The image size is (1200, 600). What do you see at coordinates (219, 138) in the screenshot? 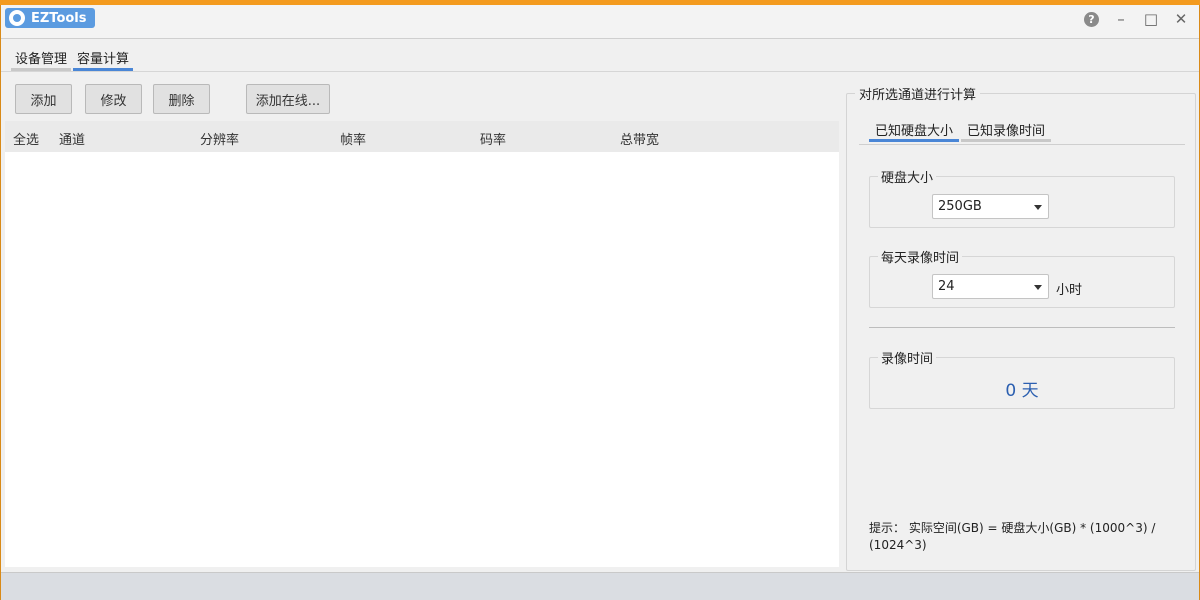
I see `resolution-header: 分辨率` at bounding box center [219, 138].